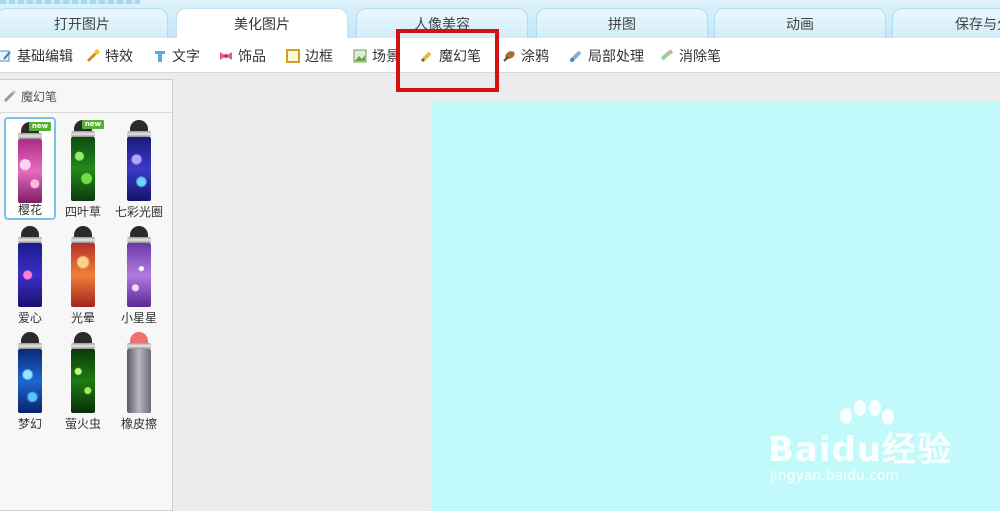  I want to click on tab-portrait: 人像美容, so click(442, 23).